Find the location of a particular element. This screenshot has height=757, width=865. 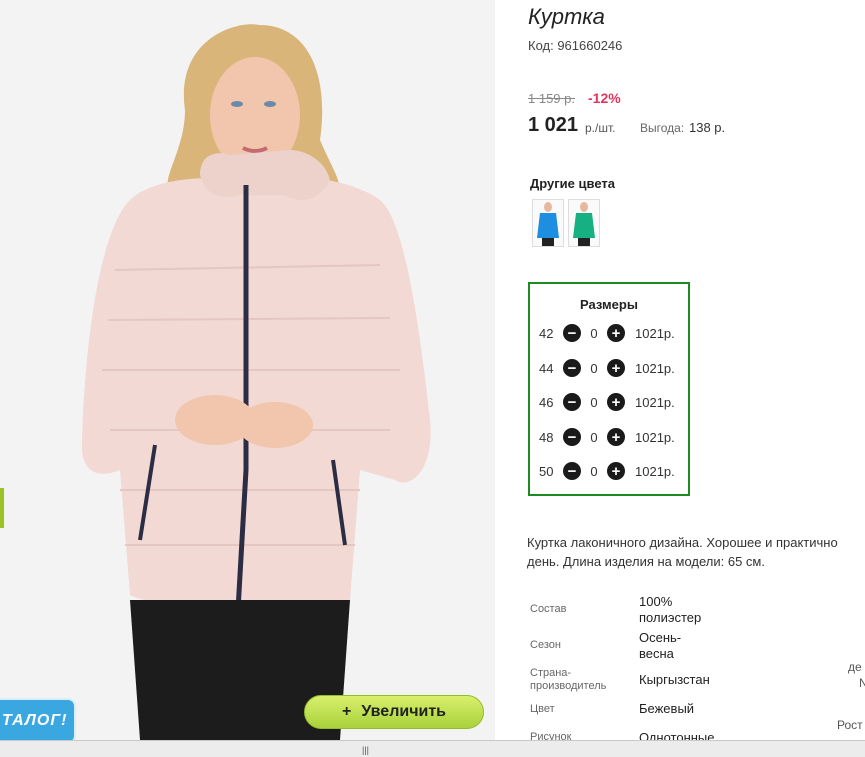

catalog-badge-label: ТАЛОГ! is located at coordinates (35, 720).